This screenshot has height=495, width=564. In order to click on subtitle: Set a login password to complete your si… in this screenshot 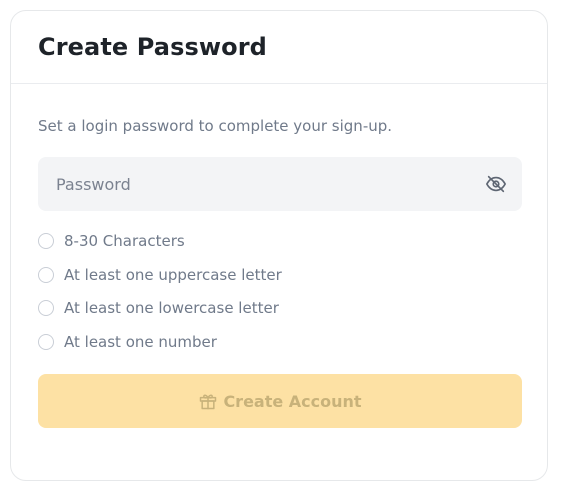, I will do `click(215, 126)`.